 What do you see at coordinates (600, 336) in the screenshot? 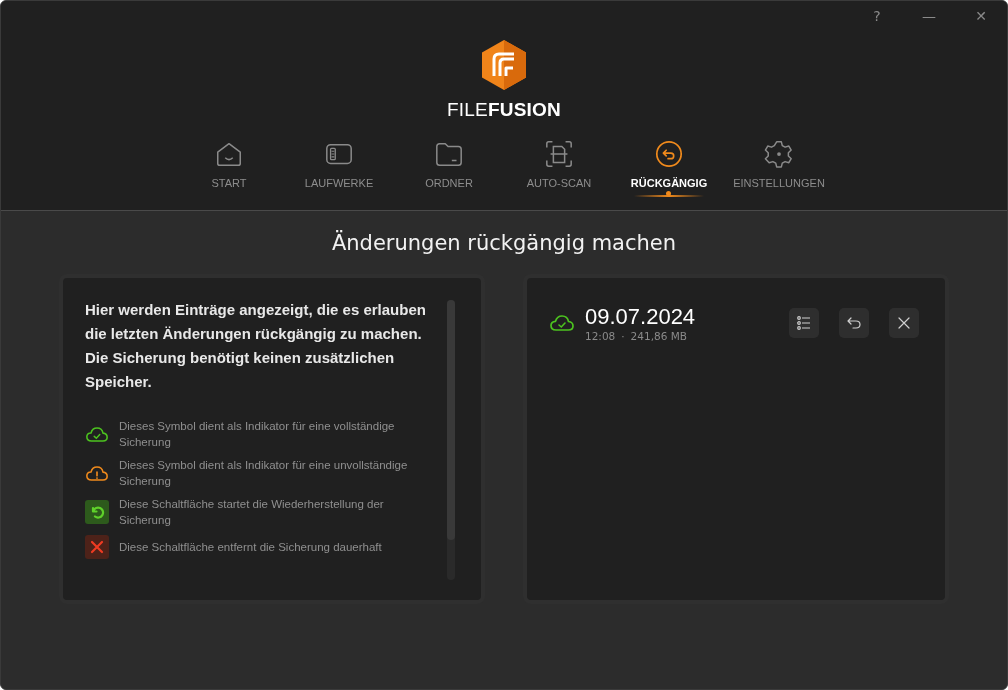
I see `backup-time: 12:08` at bounding box center [600, 336].